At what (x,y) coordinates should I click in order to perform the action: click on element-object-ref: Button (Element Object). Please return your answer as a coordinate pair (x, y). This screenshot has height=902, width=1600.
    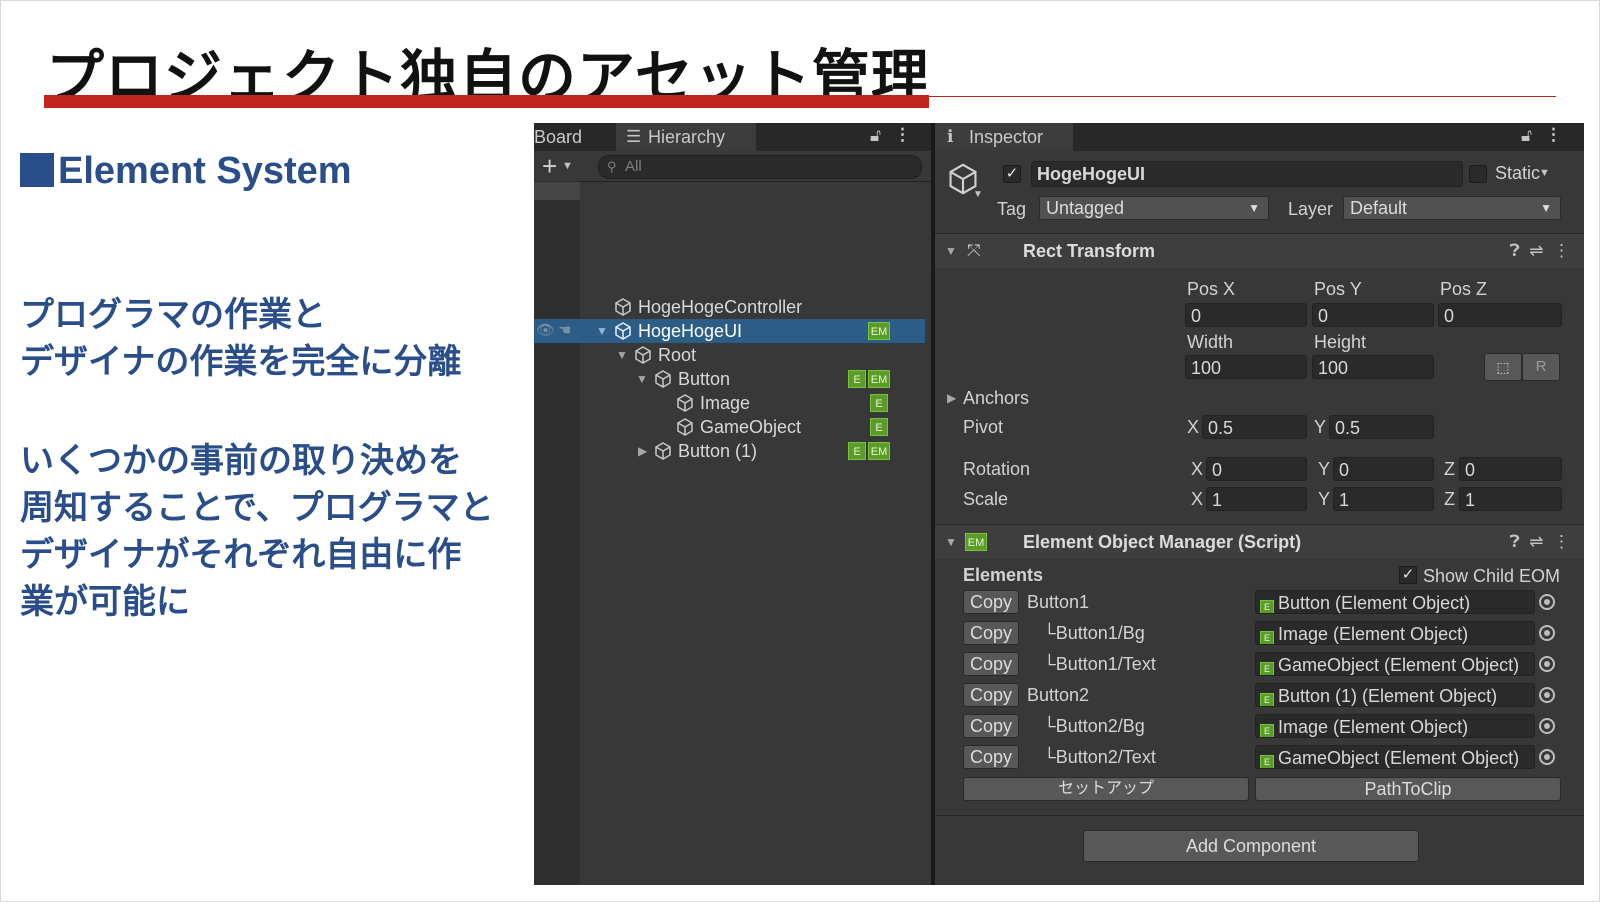
    Looking at the image, I should click on (1374, 603).